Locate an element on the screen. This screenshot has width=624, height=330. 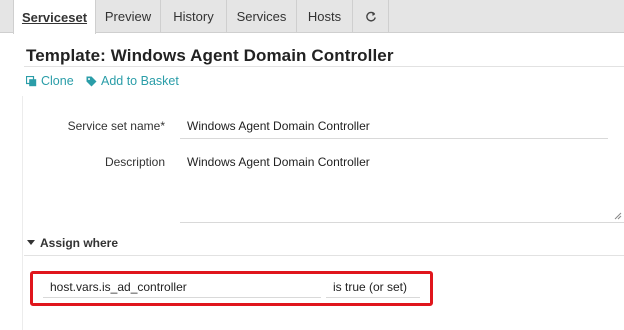
assign-where-heading: Assign where is located at coordinates (79, 243).